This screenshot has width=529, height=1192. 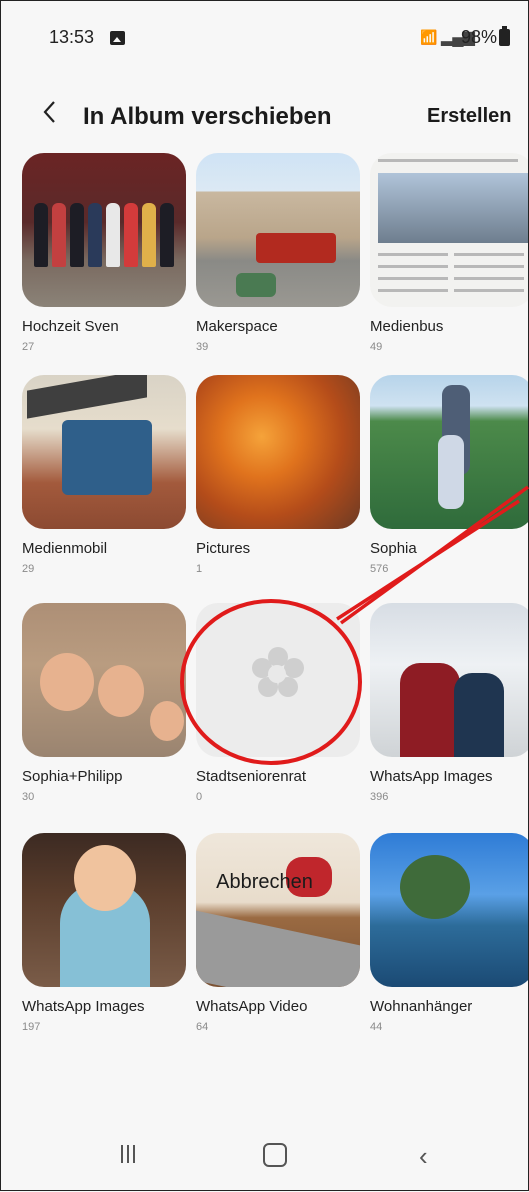 I want to click on wifi-icon: 📶, so click(x=429, y=37).